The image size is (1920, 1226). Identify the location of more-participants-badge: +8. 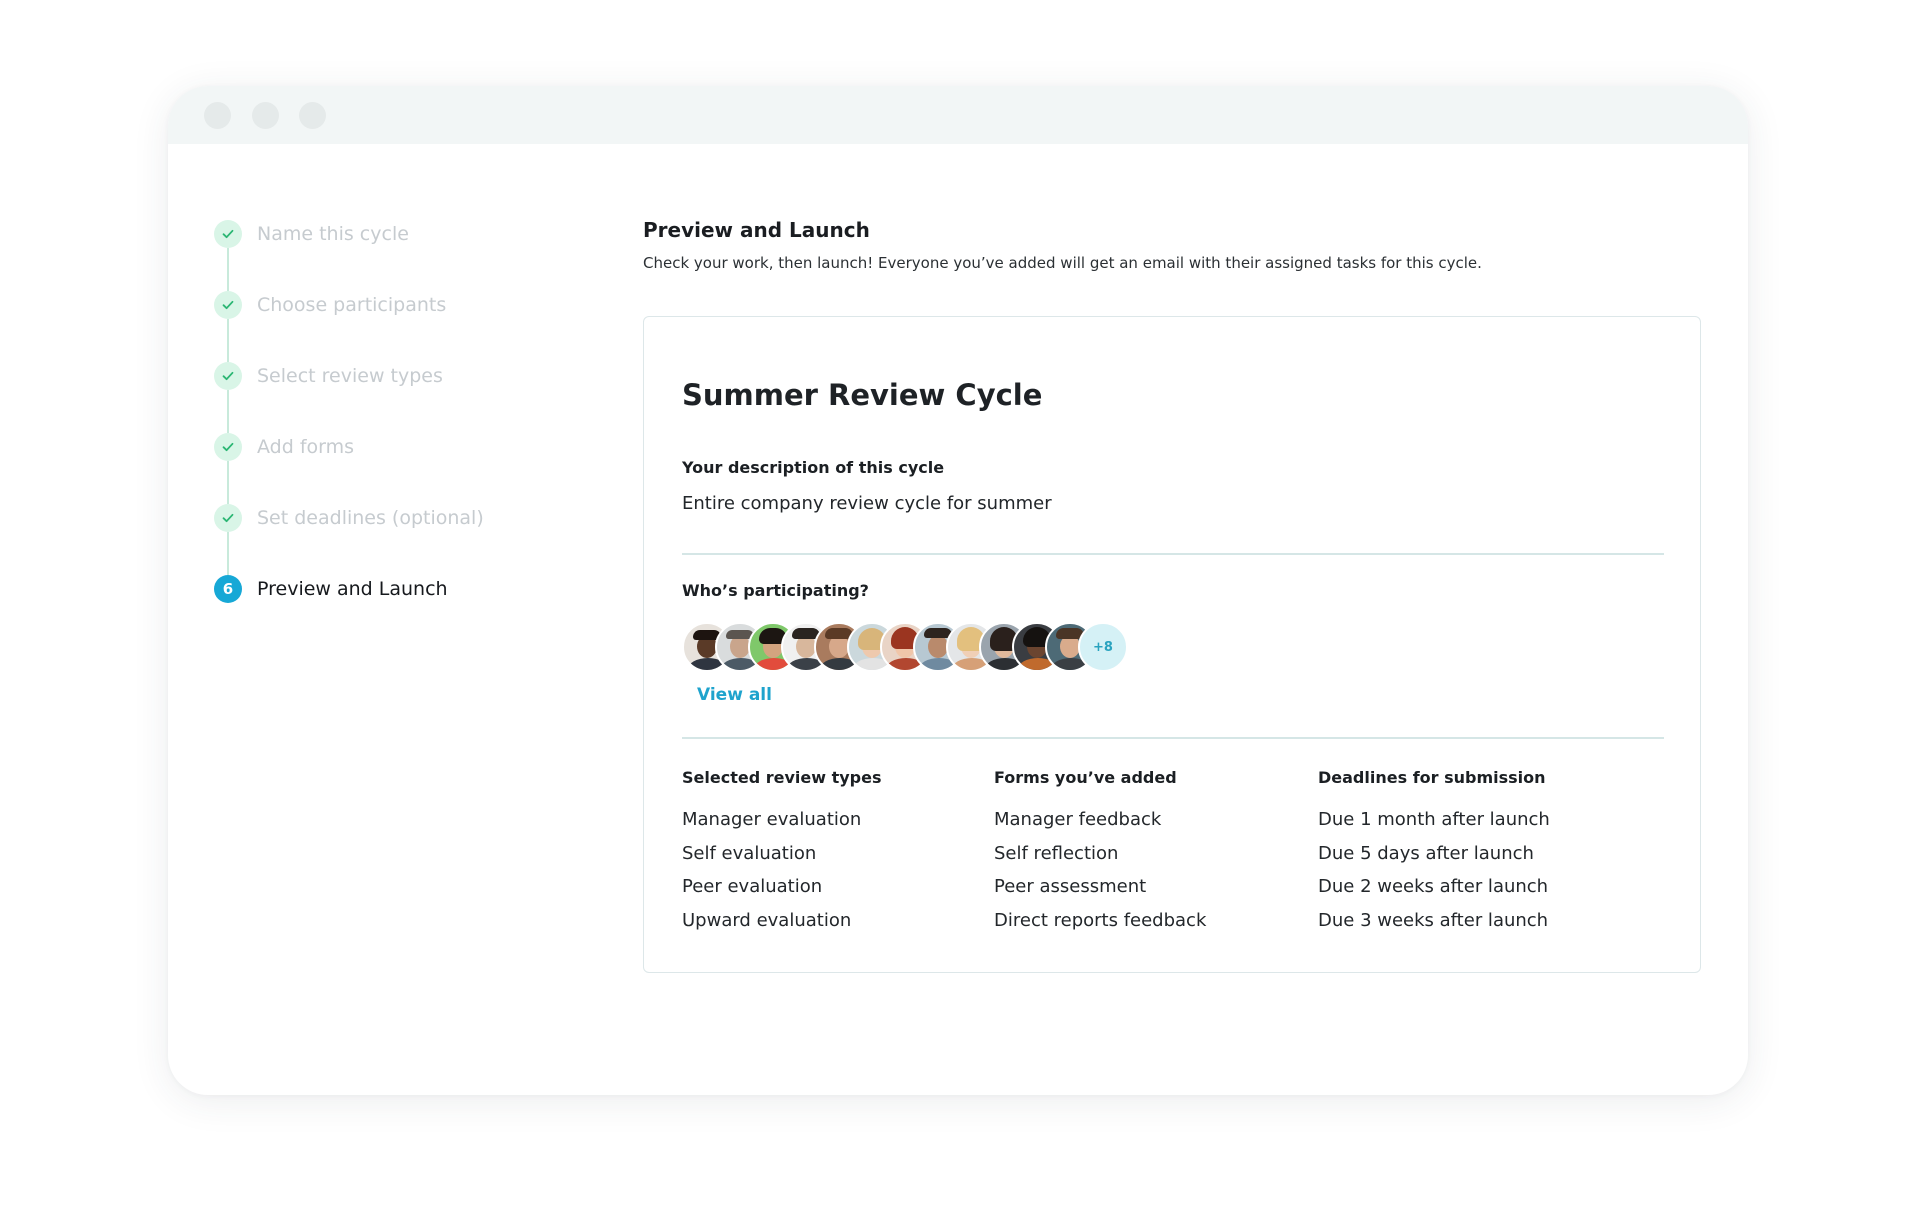
(1103, 647).